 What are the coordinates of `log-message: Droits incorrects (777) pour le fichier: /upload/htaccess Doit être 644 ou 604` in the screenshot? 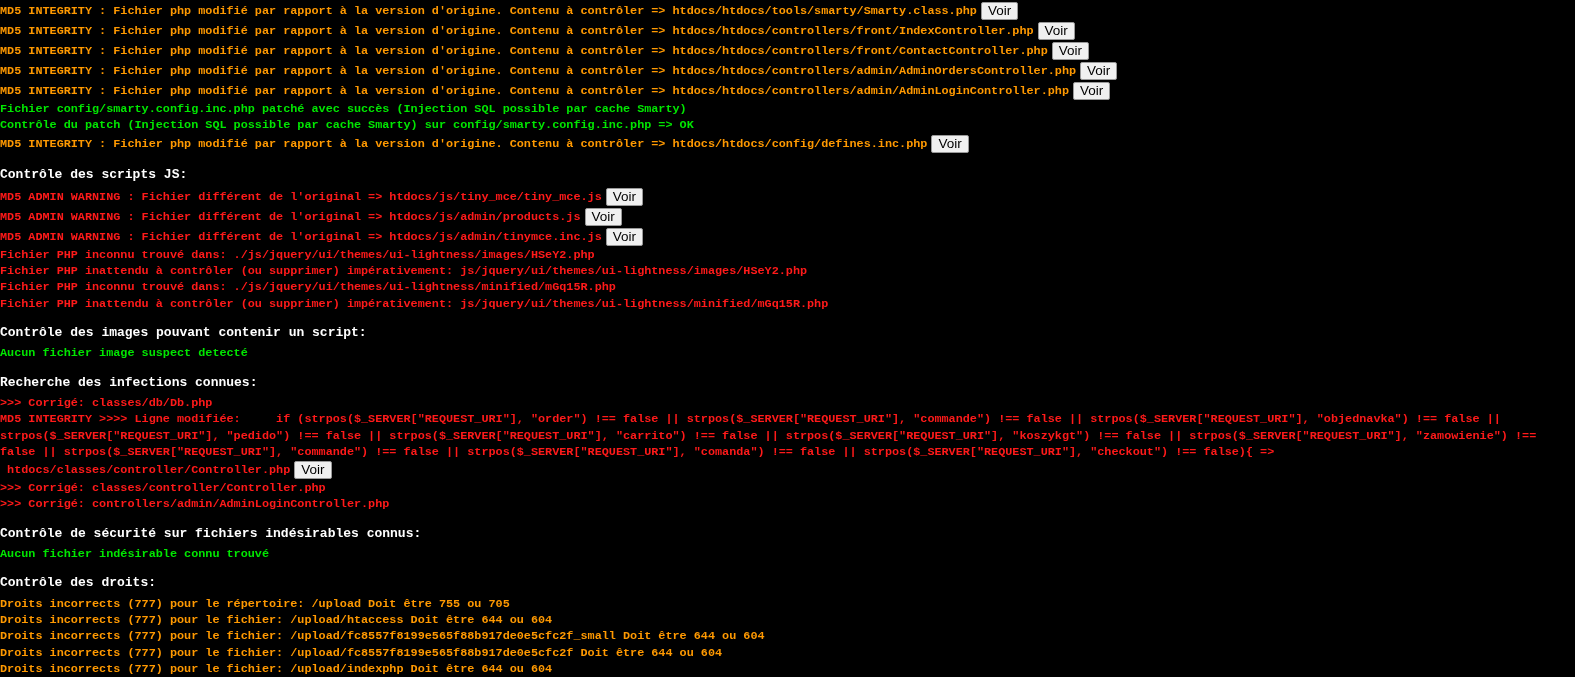 It's located at (276, 619).